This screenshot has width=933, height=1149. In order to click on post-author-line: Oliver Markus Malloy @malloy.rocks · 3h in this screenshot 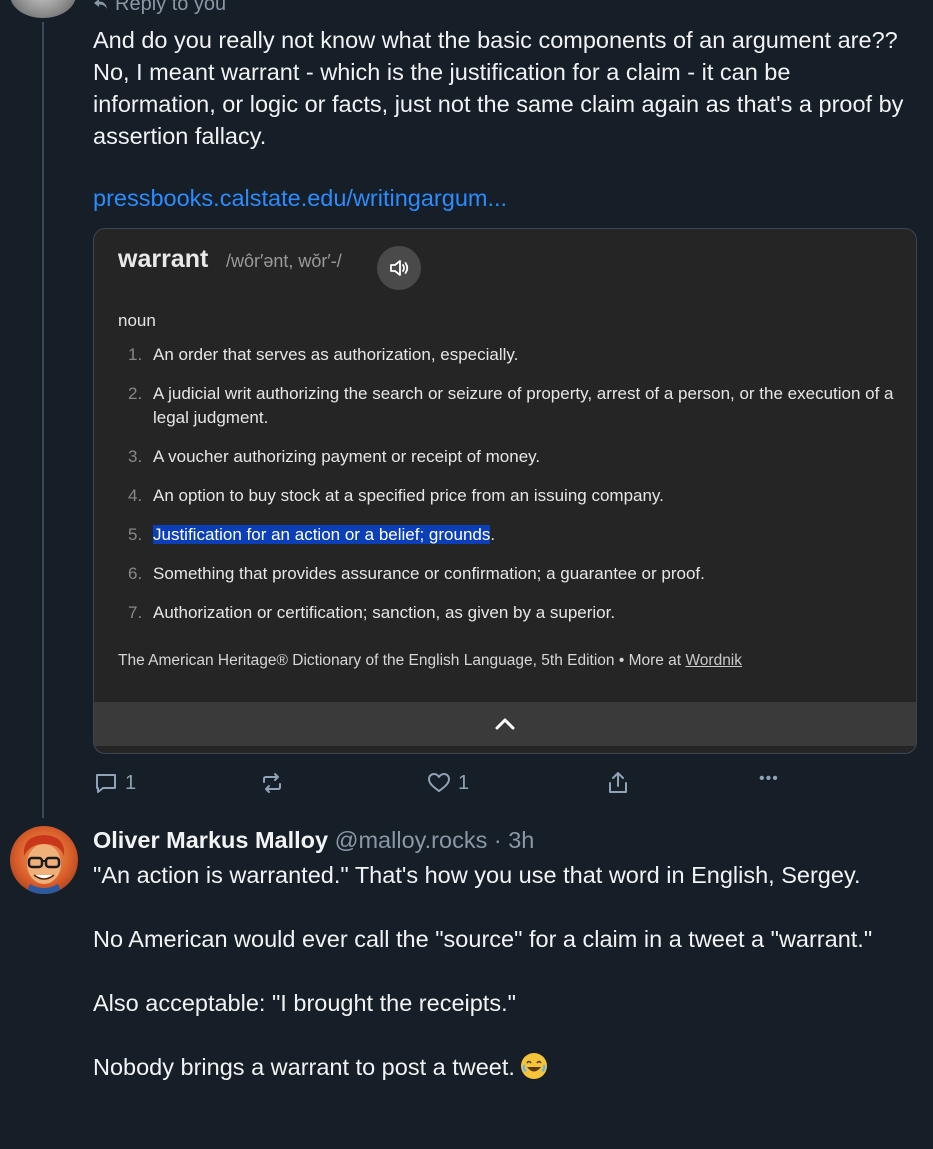, I will do `click(313, 840)`.